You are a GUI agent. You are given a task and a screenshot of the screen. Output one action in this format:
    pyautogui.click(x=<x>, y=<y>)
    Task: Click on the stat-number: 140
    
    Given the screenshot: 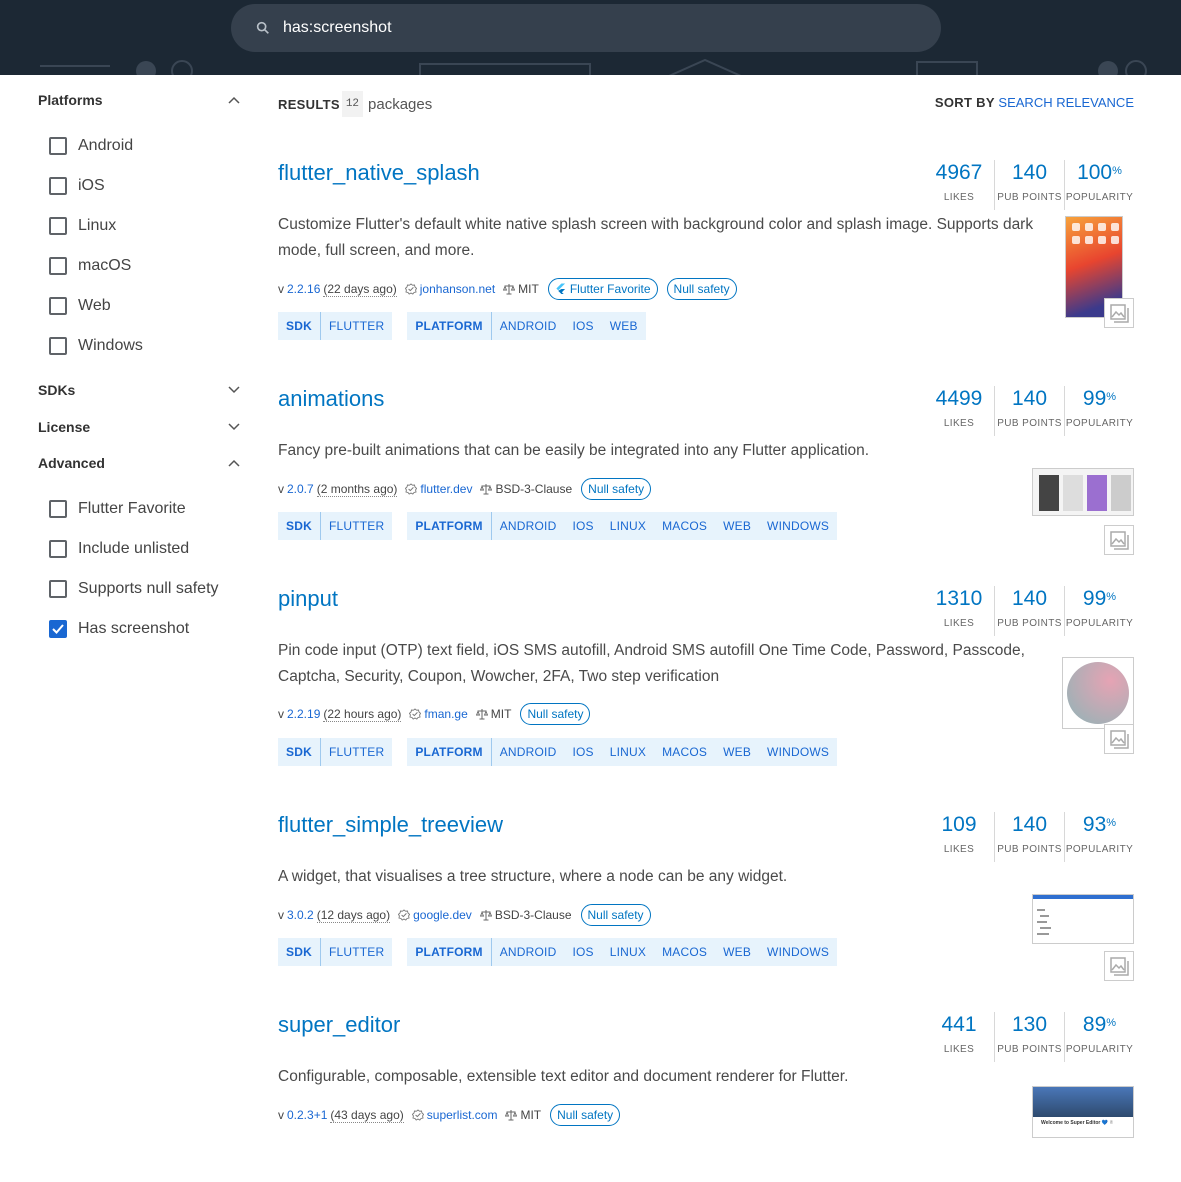 What is the action you would take?
    pyautogui.click(x=1029, y=598)
    